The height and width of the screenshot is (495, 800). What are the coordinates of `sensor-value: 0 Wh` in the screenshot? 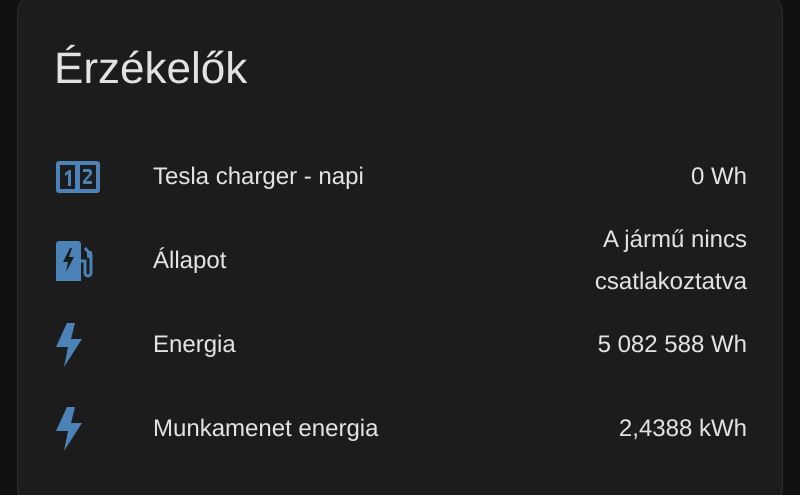 It's located at (718, 177).